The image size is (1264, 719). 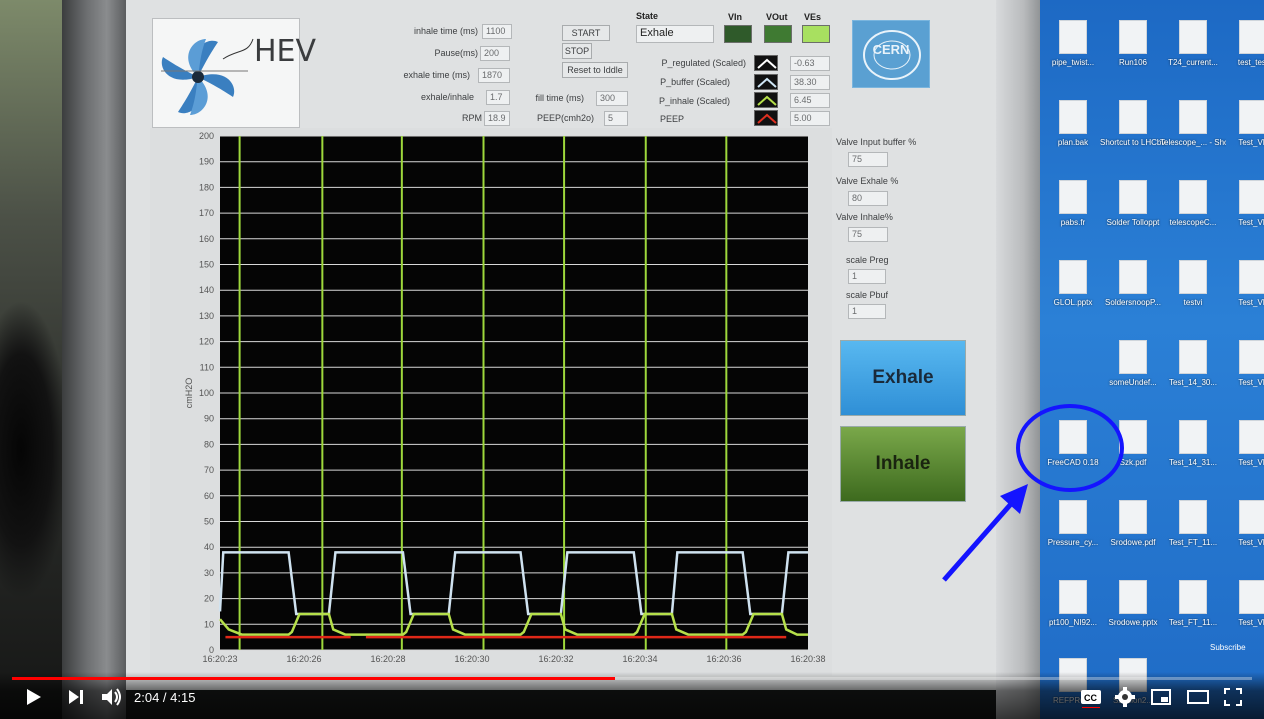 What do you see at coordinates (1133, 609) in the screenshot?
I see `desktop-icon: Srodowe.pptx` at bounding box center [1133, 609].